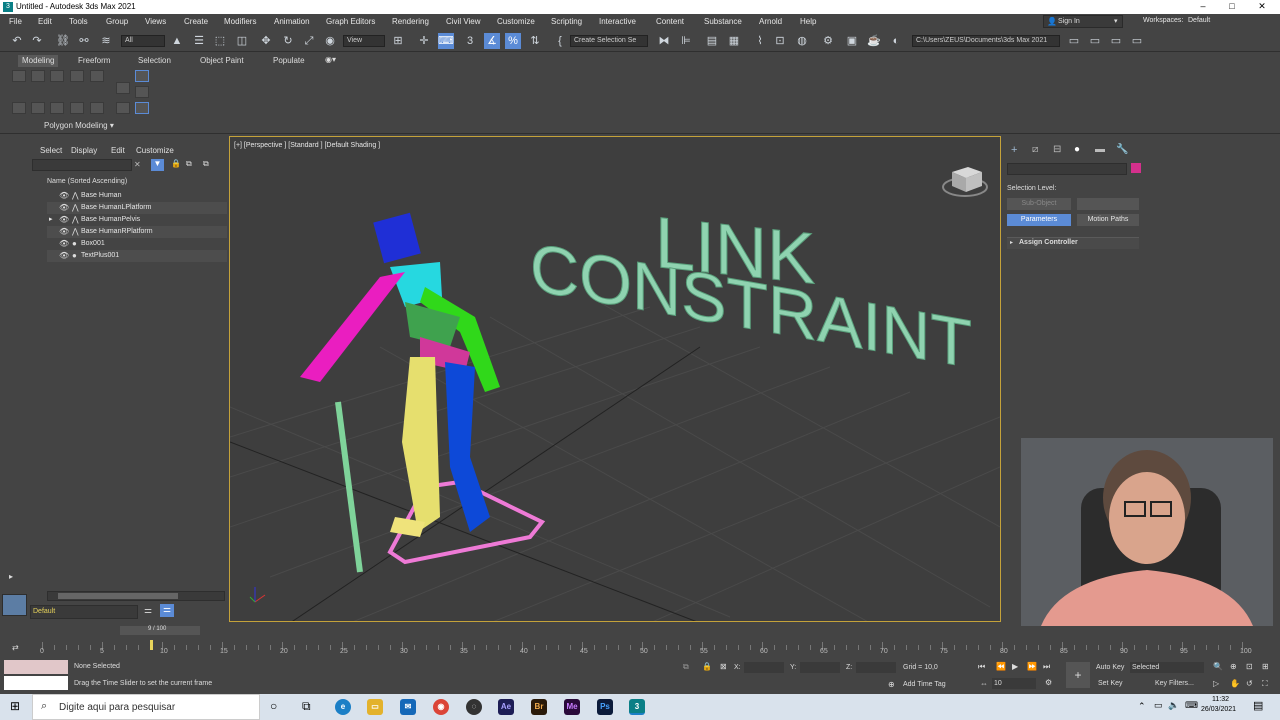 The image size is (1280, 720). What do you see at coordinates (375, 707) in the screenshot?
I see `file-explorer-icon: ▭` at bounding box center [375, 707].